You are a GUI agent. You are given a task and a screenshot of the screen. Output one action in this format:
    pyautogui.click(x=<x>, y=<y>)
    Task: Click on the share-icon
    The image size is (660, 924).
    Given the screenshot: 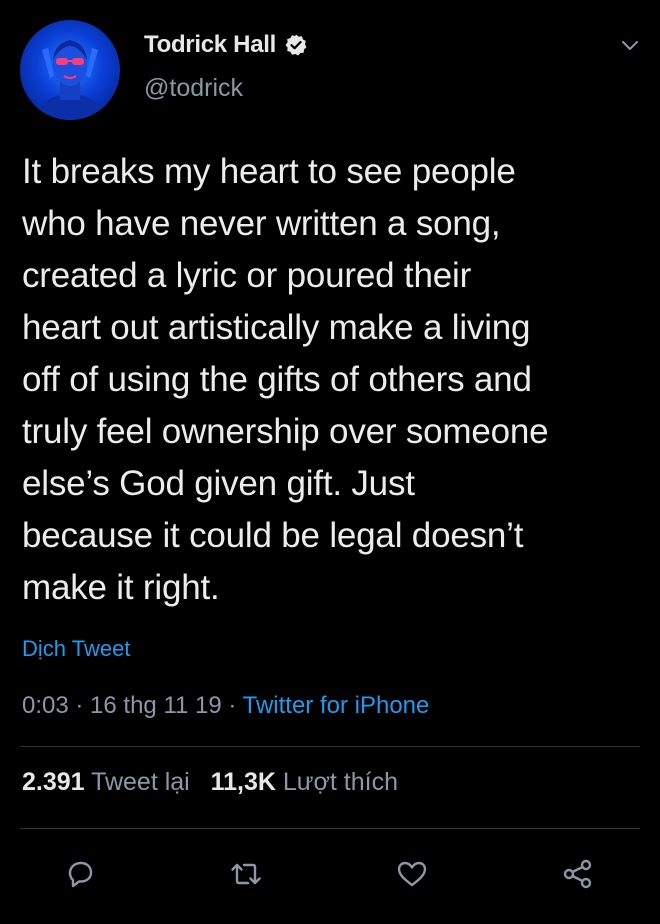 What is the action you would take?
    pyautogui.click(x=578, y=874)
    